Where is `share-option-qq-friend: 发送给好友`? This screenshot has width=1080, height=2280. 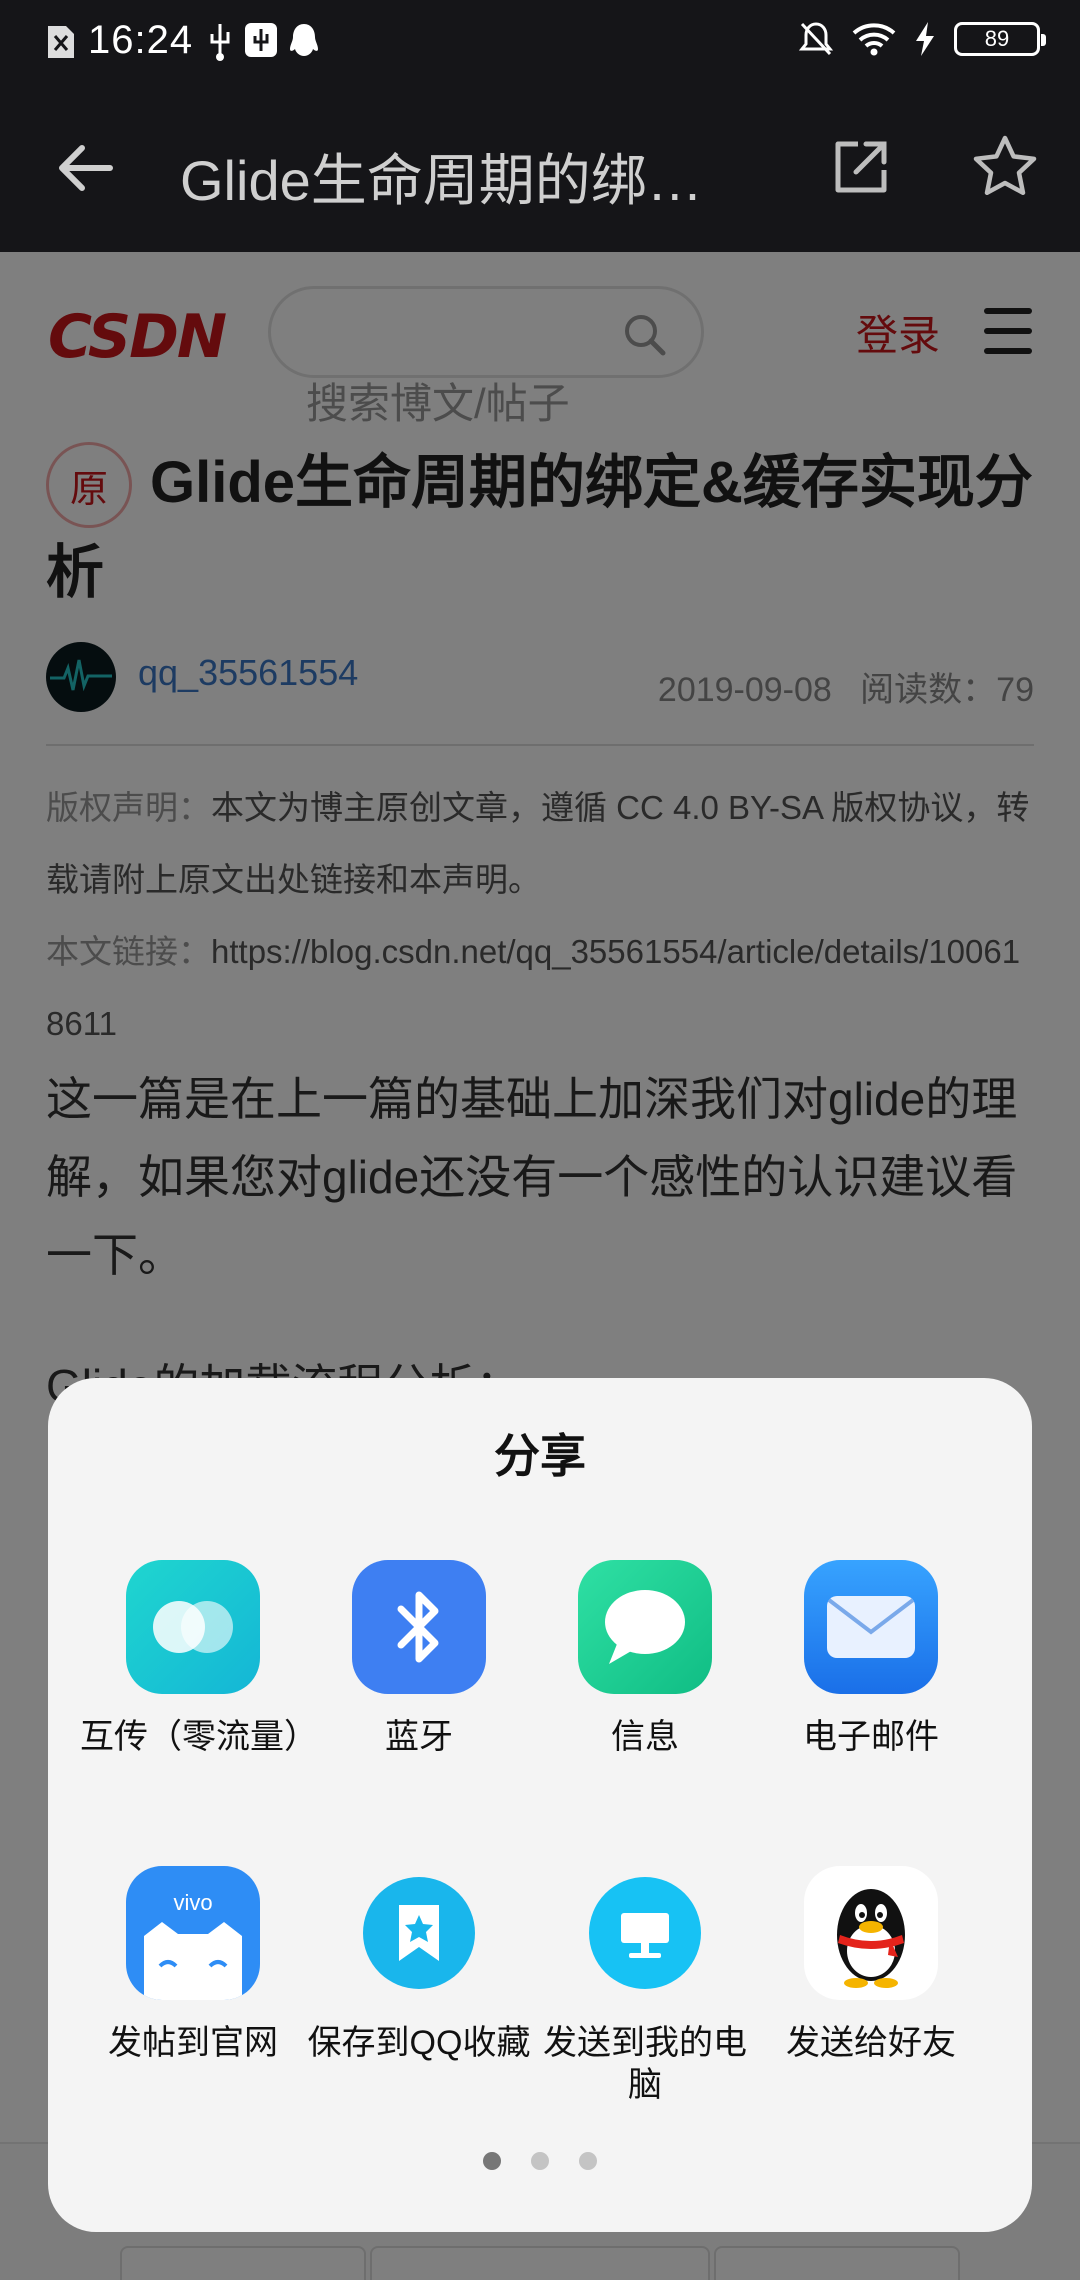 share-option-qq-friend: 发送给好友 is located at coordinates (871, 1965).